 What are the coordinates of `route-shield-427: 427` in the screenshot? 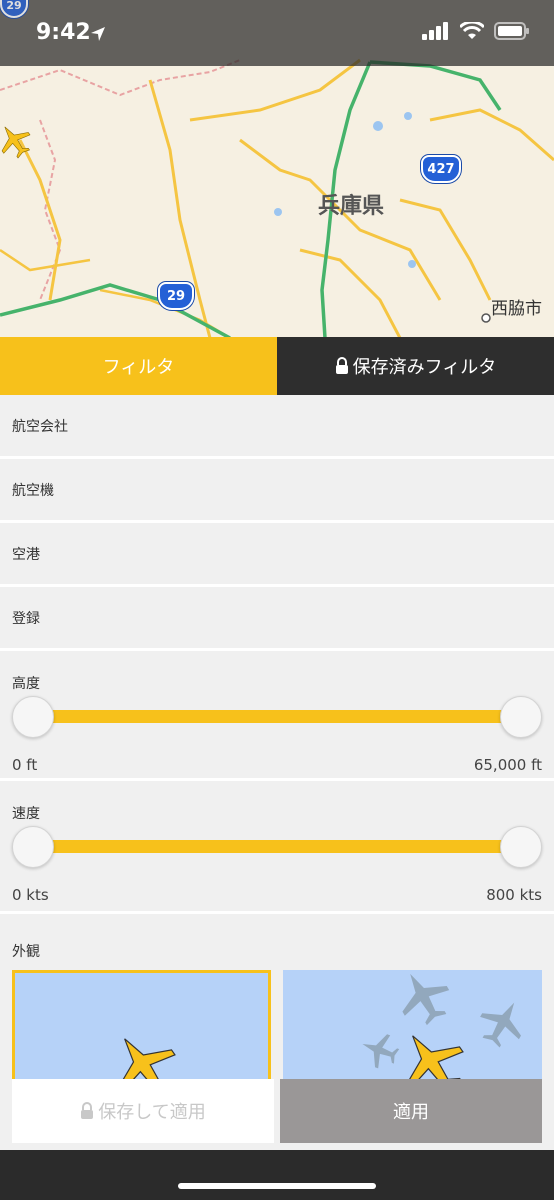 It's located at (441, 169).